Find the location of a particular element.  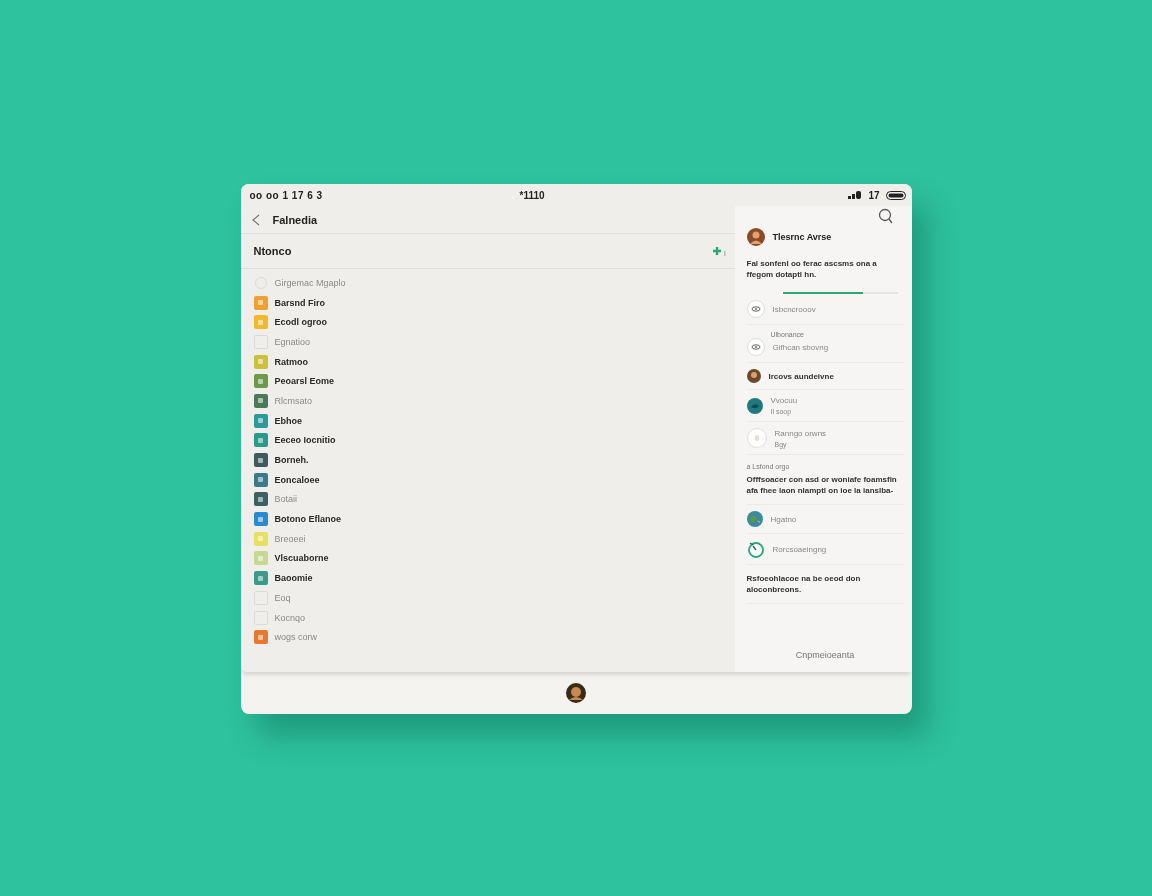

list-item: Barsnd Firo is located at coordinates (299, 302).